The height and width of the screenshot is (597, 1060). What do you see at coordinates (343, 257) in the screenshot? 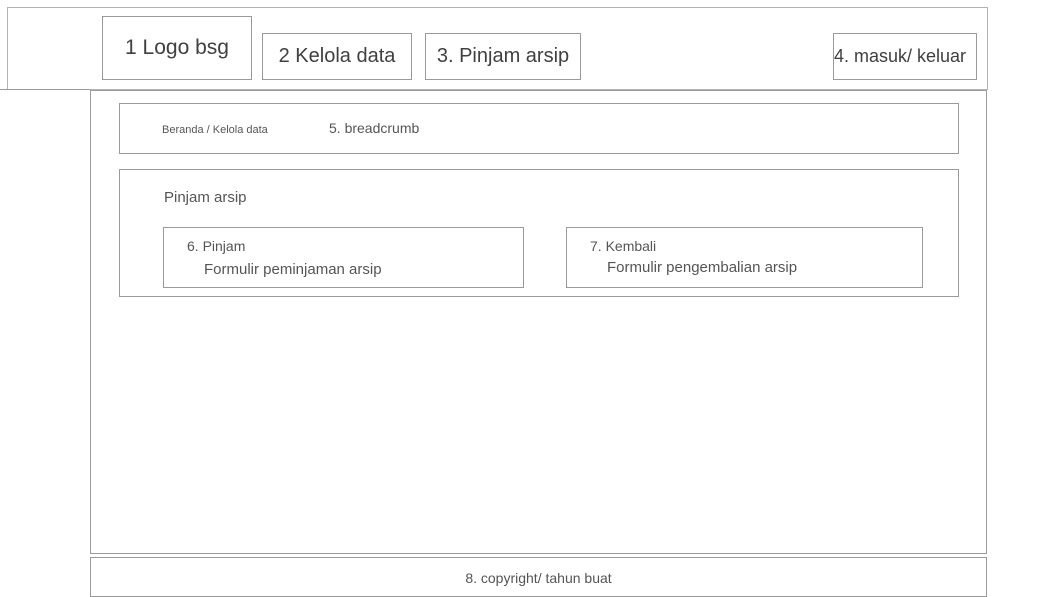
I see `pinjam-card: 6. Pinjam Formulir peminjaman arsip` at bounding box center [343, 257].